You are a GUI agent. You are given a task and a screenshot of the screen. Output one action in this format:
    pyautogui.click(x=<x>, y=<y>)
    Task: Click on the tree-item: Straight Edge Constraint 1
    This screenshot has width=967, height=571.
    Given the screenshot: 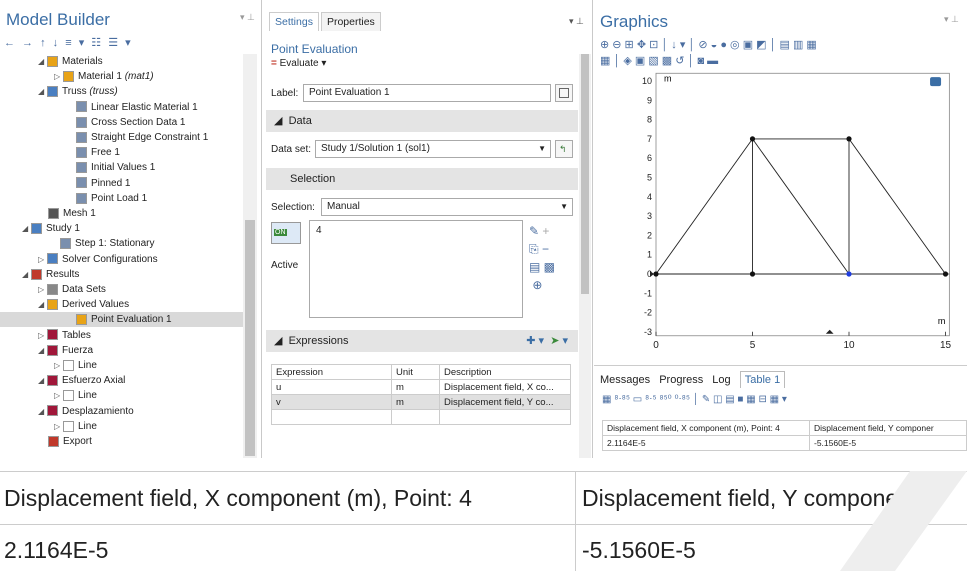 What is the action you would take?
    pyautogui.click(x=121, y=137)
    